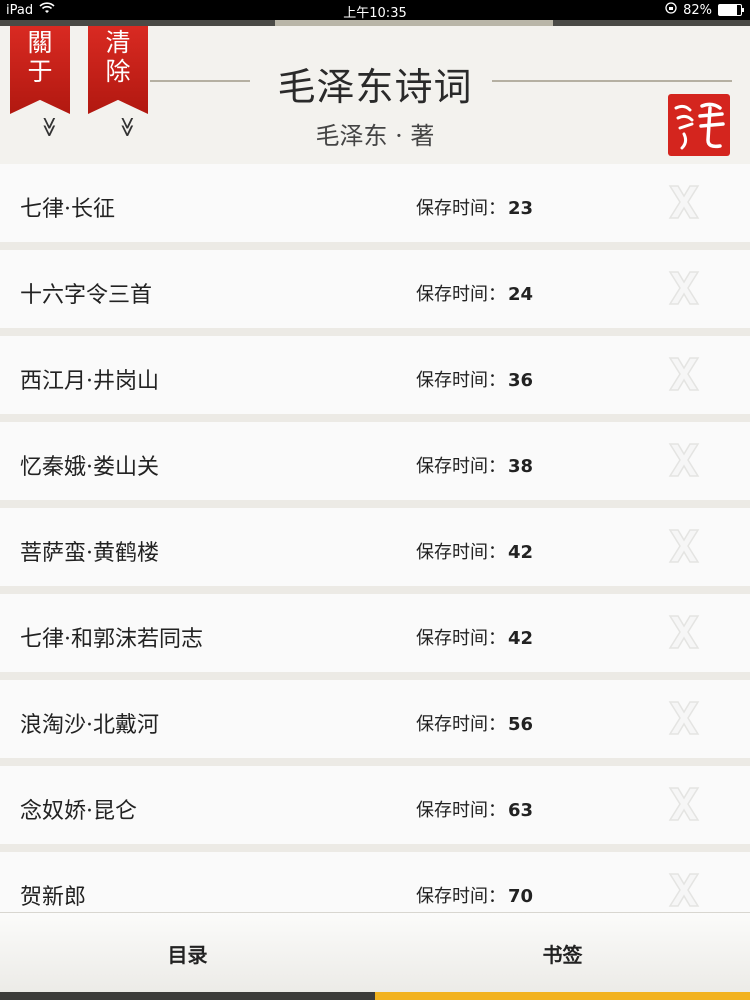 The image size is (750, 1000). What do you see at coordinates (40, 42) in the screenshot?
I see `about-button-char-1: 關` at bounding box center [40, 42].